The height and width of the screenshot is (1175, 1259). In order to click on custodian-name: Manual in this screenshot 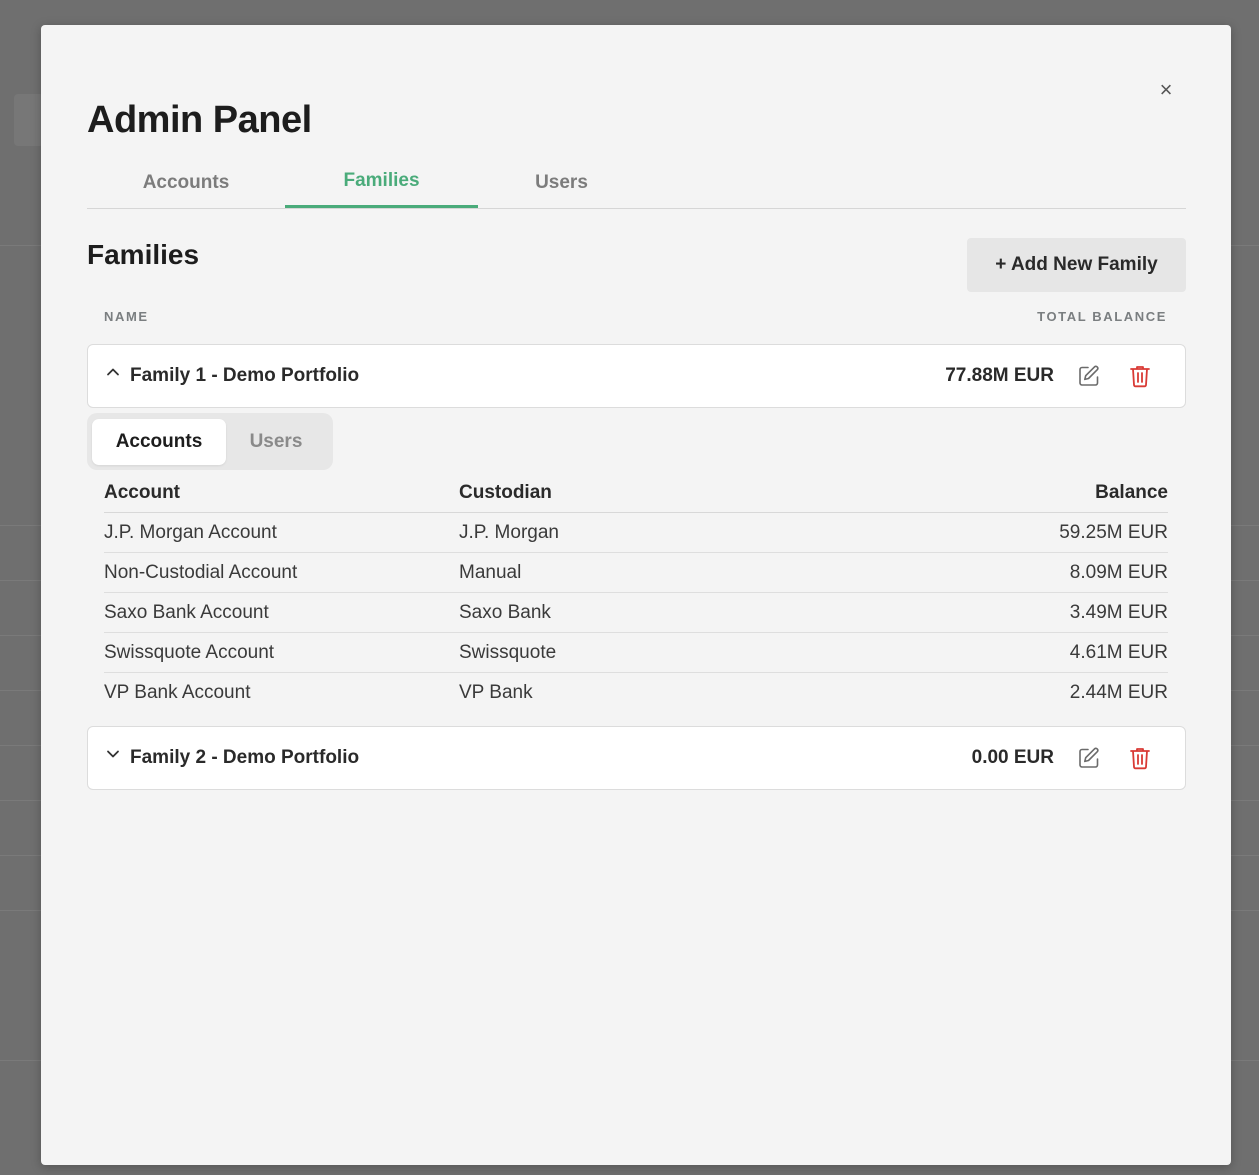, I will do `click(638, 573)`.